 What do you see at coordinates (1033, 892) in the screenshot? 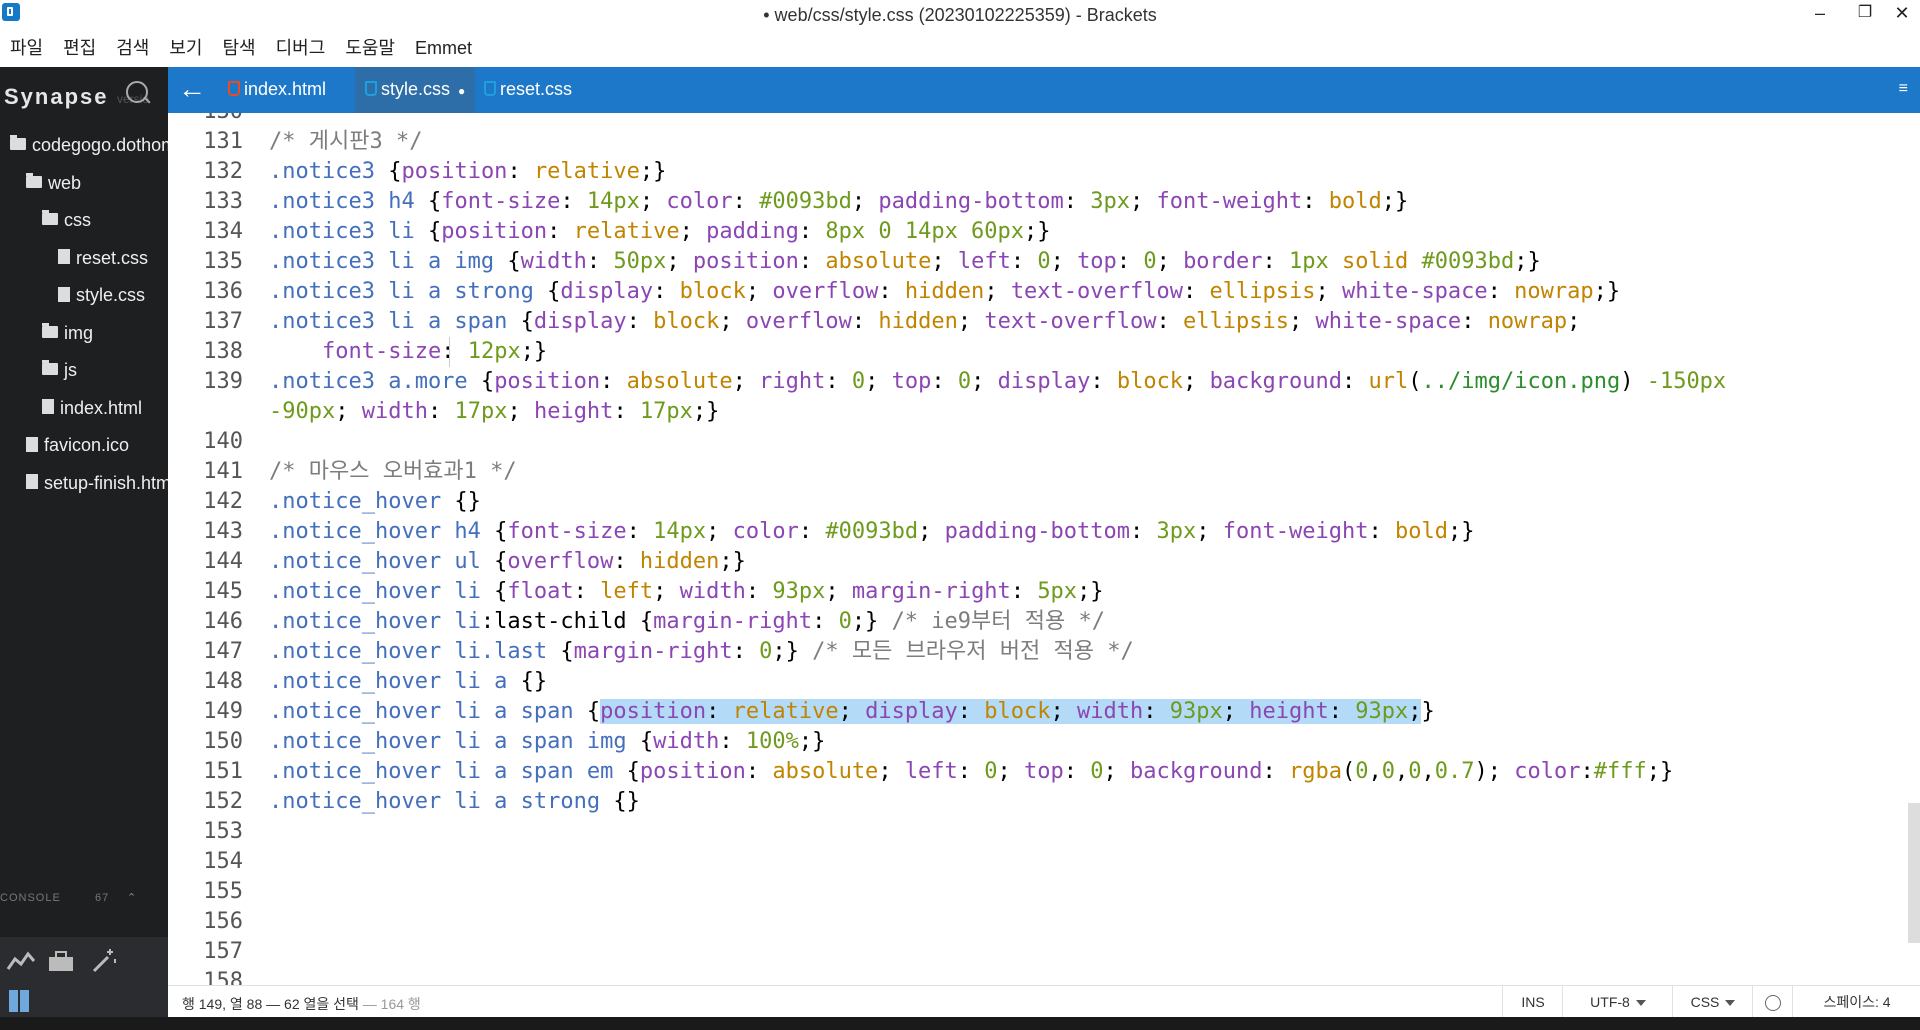
I see `code-line: 155` at bounding box center [1033, 892].